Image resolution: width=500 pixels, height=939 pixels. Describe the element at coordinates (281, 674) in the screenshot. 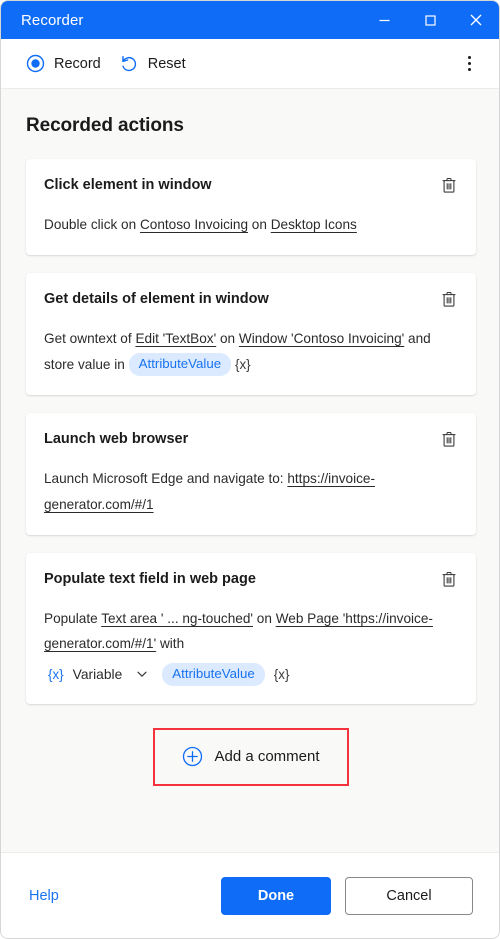

I see `variable-marker-suffix: {x}` at that location.